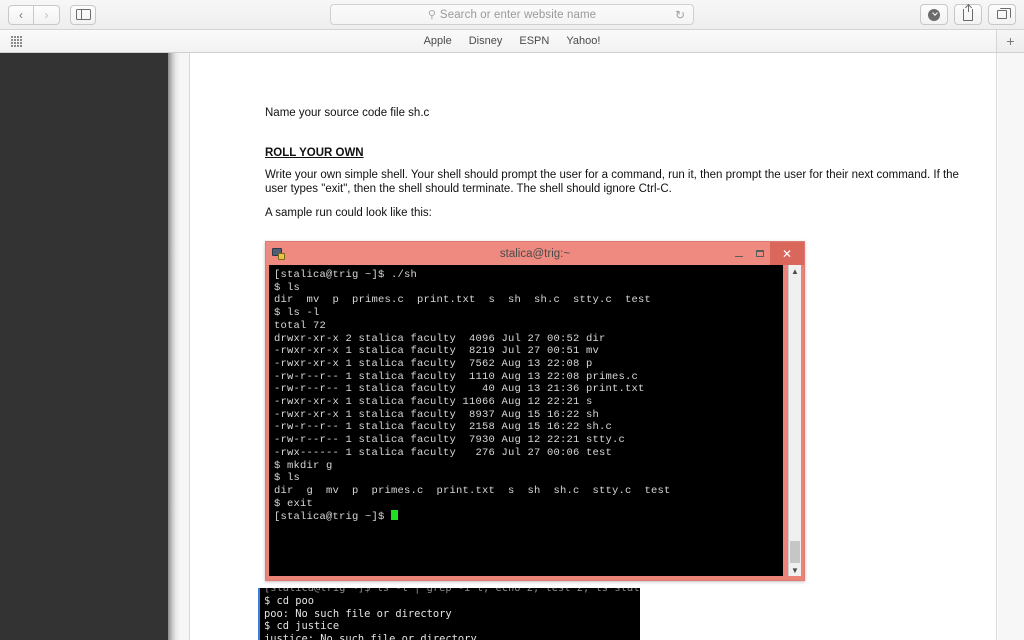  I want to click on back-button: ‹, so click(21, 14).